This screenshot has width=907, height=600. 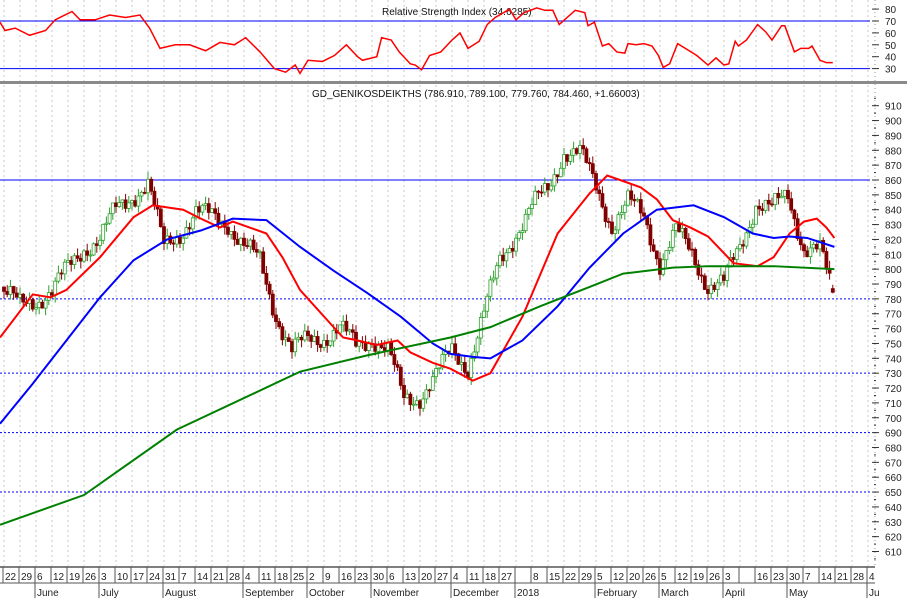 What do you see at coordinates (507, 577) in the screenshot?
I see `x-tick-label: 27` at bounding box center [507, 577].